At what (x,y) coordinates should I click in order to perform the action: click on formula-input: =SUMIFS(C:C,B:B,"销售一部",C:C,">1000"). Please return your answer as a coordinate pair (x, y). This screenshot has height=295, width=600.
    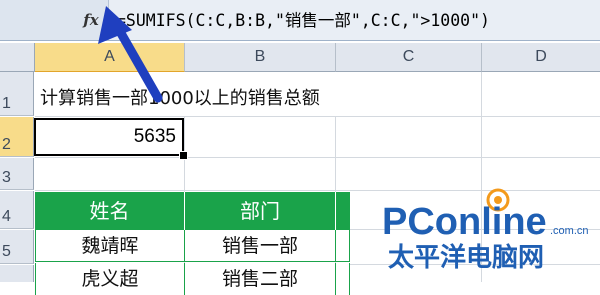
    Looking at the image, I should click on (358, 21).